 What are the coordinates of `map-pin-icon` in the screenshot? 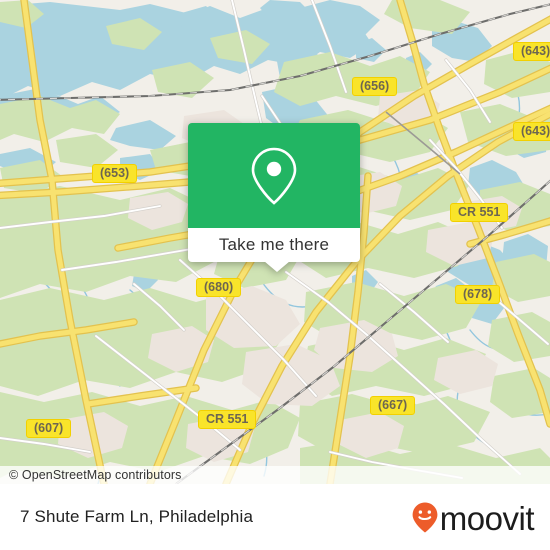 It's located at (274, 176).